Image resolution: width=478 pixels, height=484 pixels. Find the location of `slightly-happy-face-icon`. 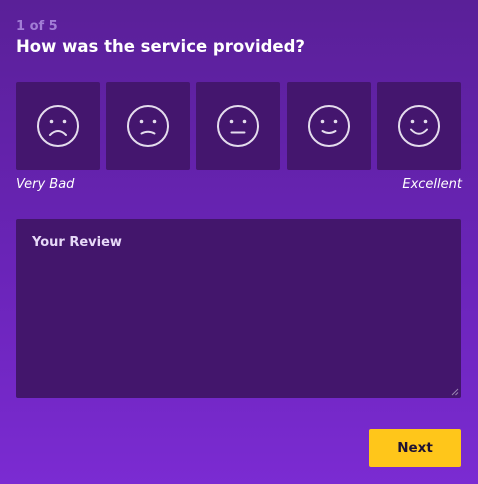

slightly-happy-face-icon is located at coordinates (329, 126).